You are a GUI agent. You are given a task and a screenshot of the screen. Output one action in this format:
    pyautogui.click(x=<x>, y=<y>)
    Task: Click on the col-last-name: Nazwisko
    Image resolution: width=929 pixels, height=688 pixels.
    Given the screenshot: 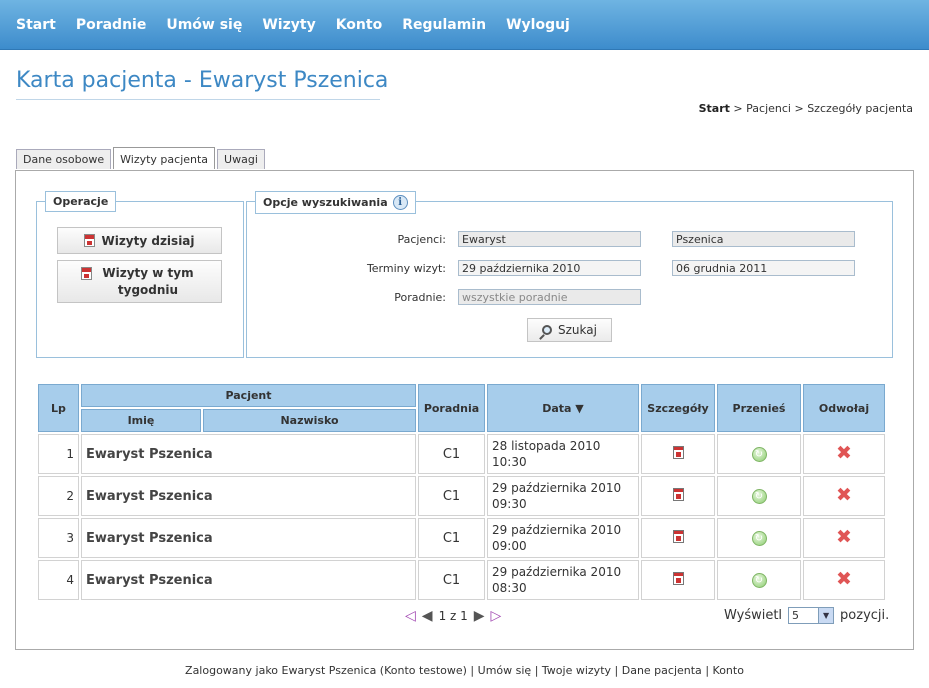 What is the action you would take?
    pyautogui.click(x=309, y=420)
    